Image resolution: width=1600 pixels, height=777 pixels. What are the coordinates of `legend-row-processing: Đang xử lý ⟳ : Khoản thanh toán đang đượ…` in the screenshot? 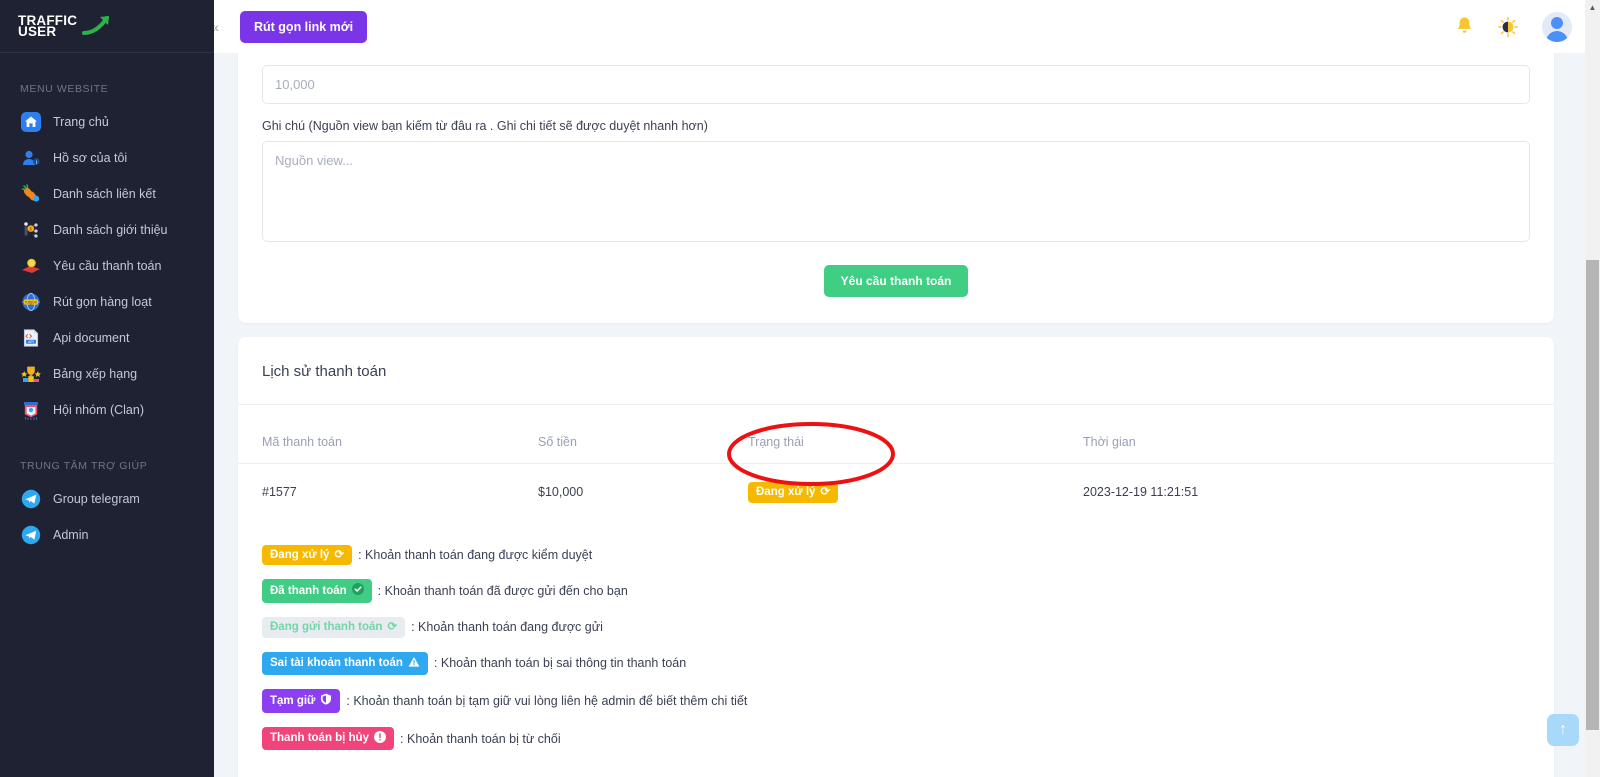 It's located at (896, 555).